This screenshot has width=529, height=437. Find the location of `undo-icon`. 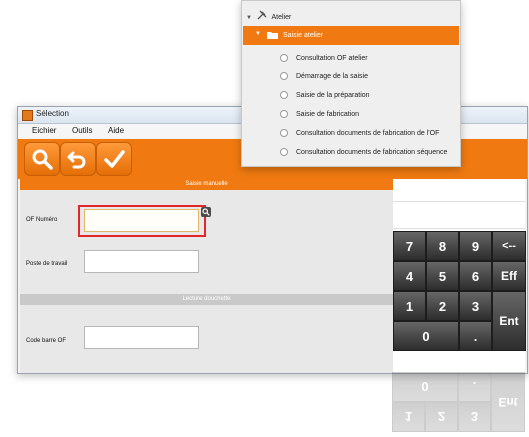

undo-icon is located at coordinates (76, 160).